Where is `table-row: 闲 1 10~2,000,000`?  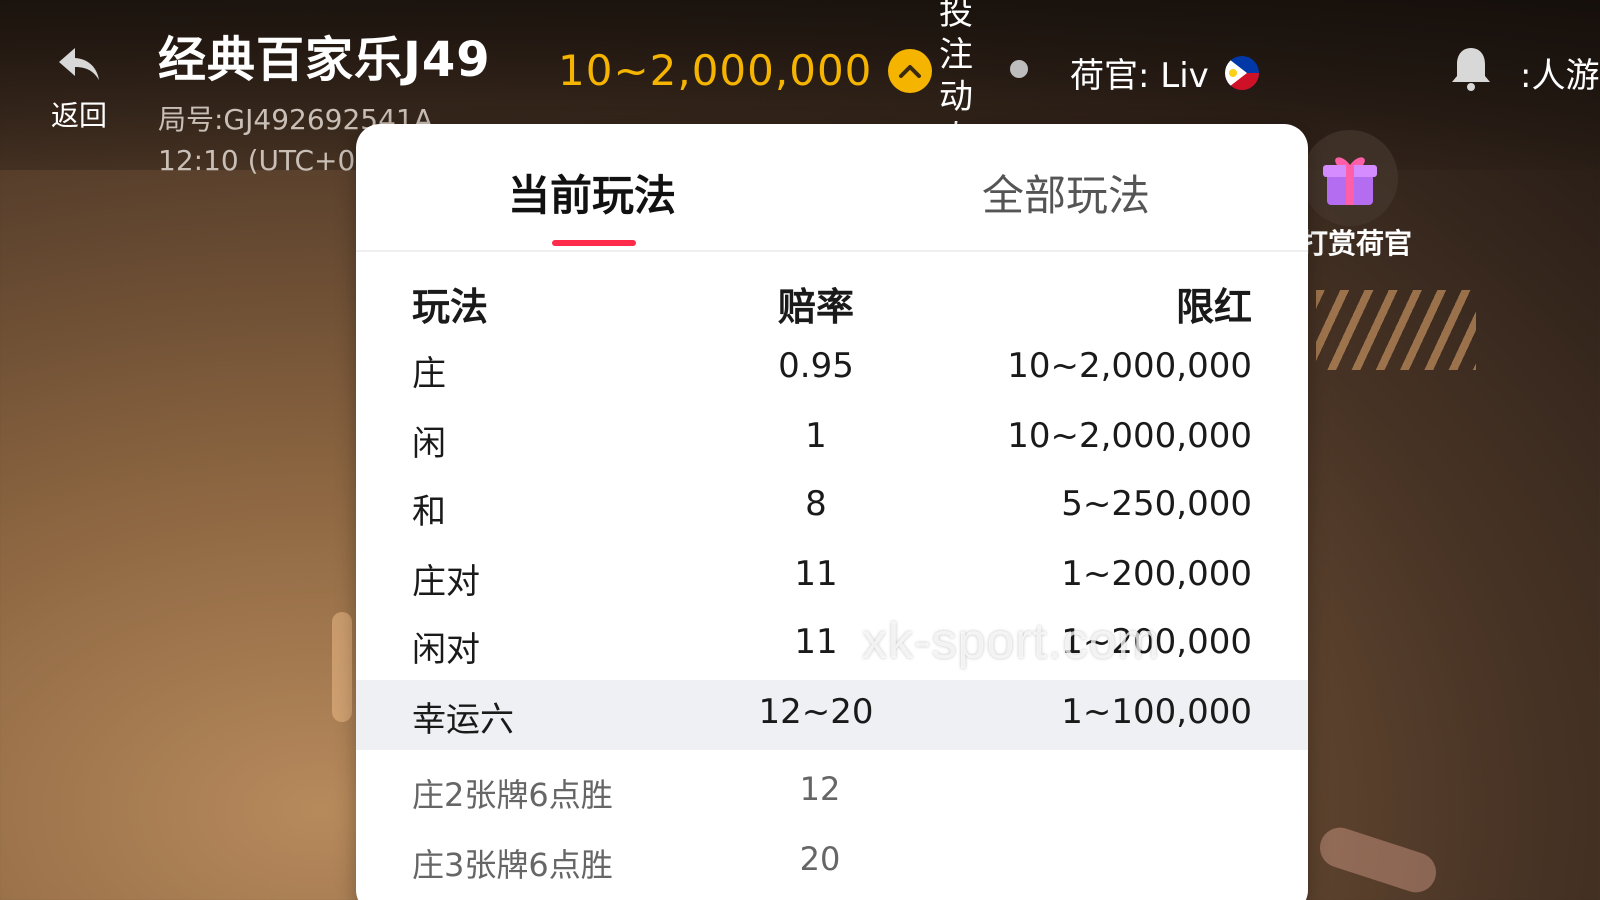
table-row: 闲 1 10~2,000,000 is located at coordinates (832, 437).